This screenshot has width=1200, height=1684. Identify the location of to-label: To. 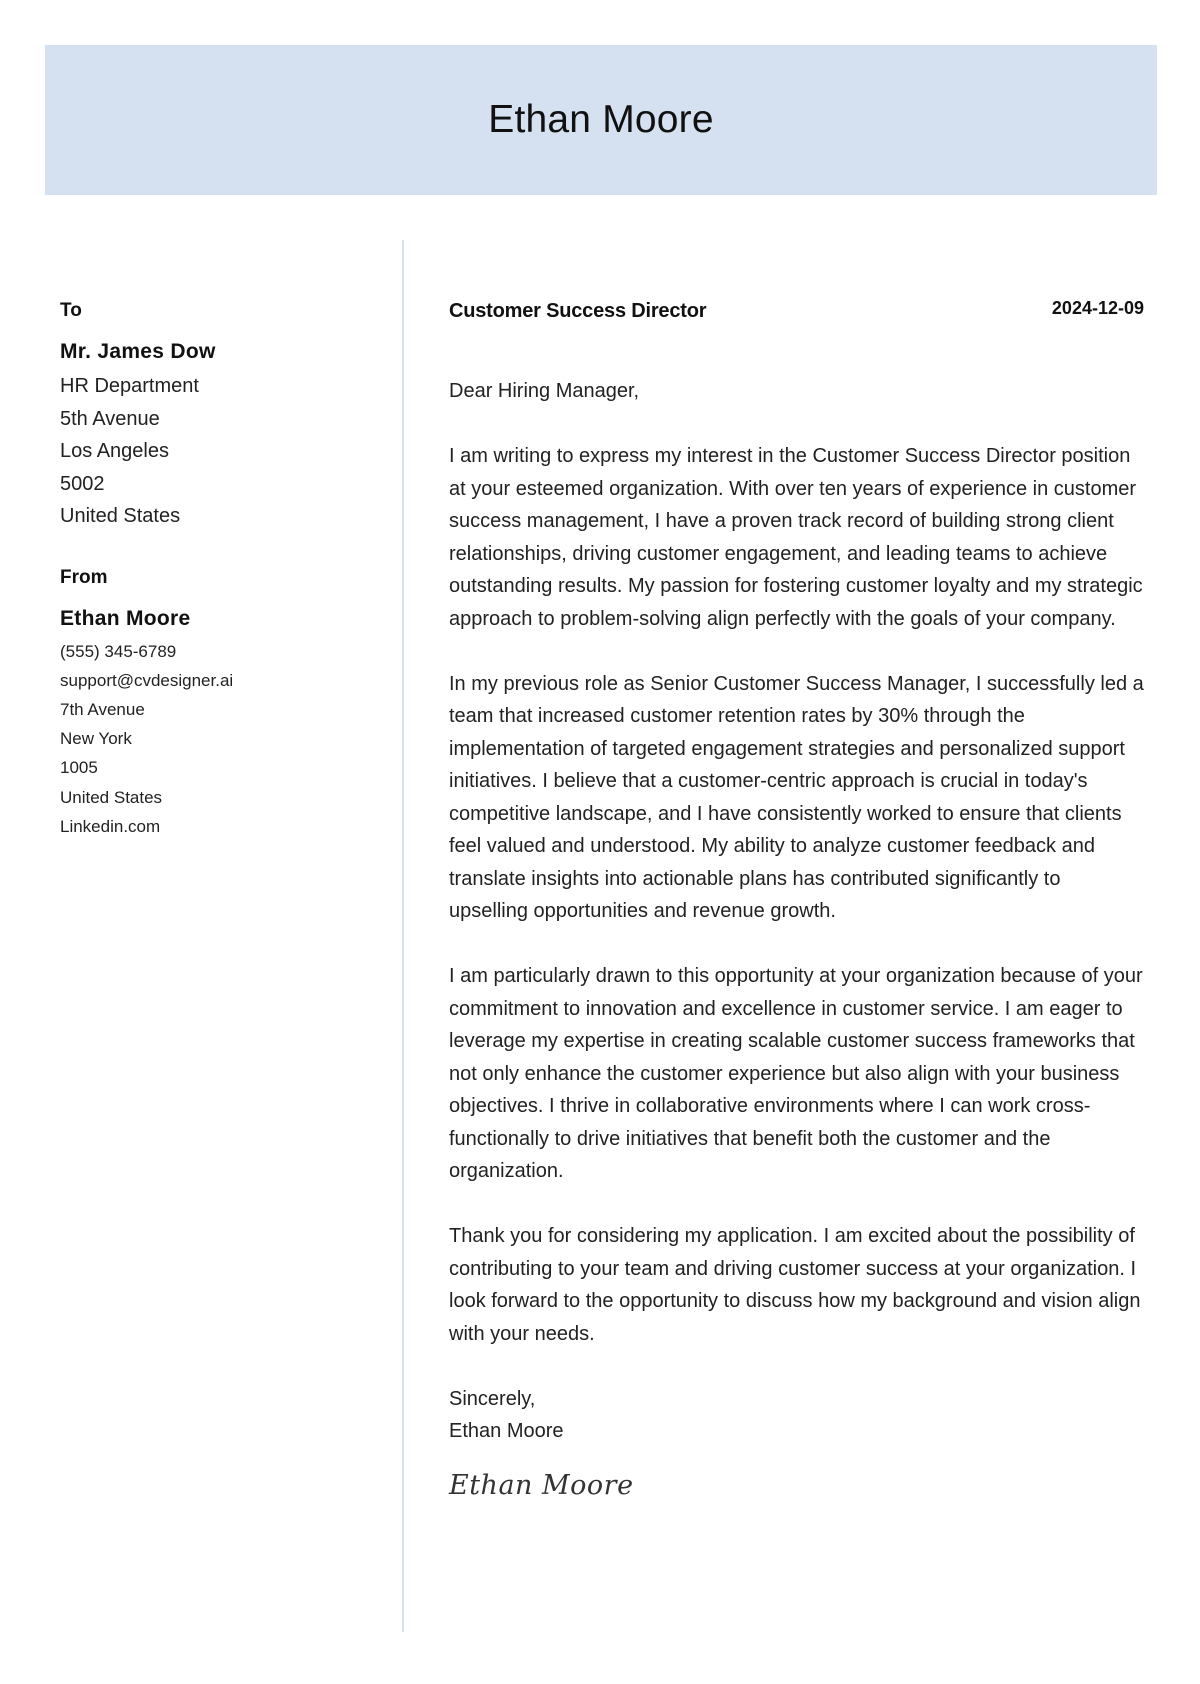
(71, 310).